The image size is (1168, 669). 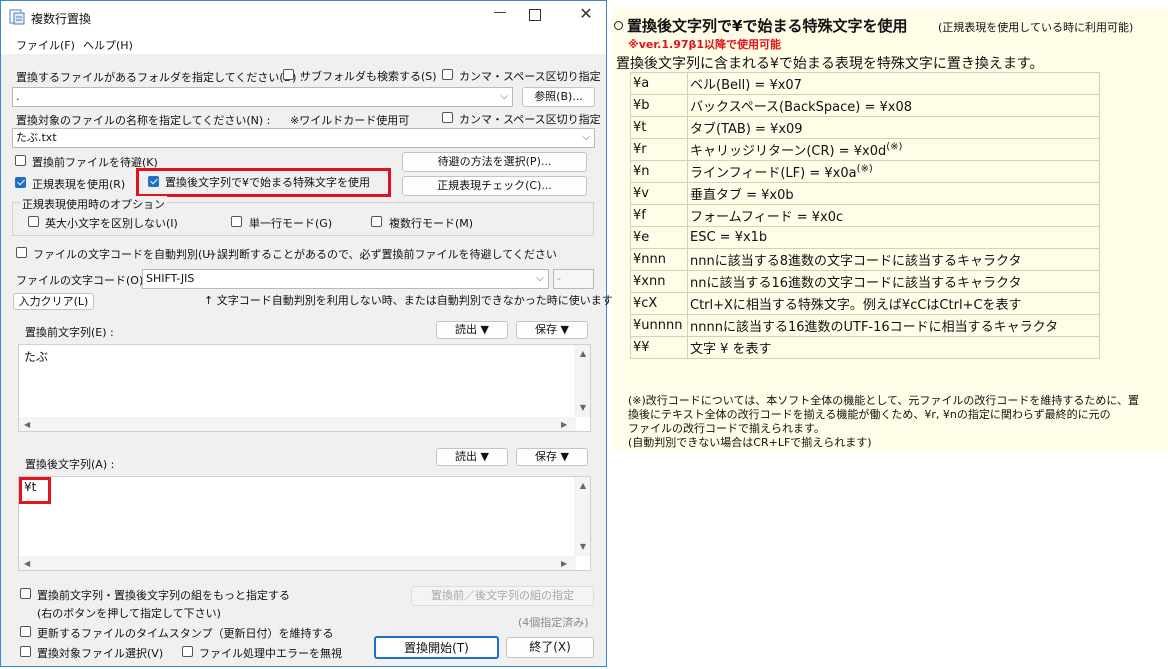 I want to click on title-bar: 複数行置換 — ✕, so click(x=303, y=16).